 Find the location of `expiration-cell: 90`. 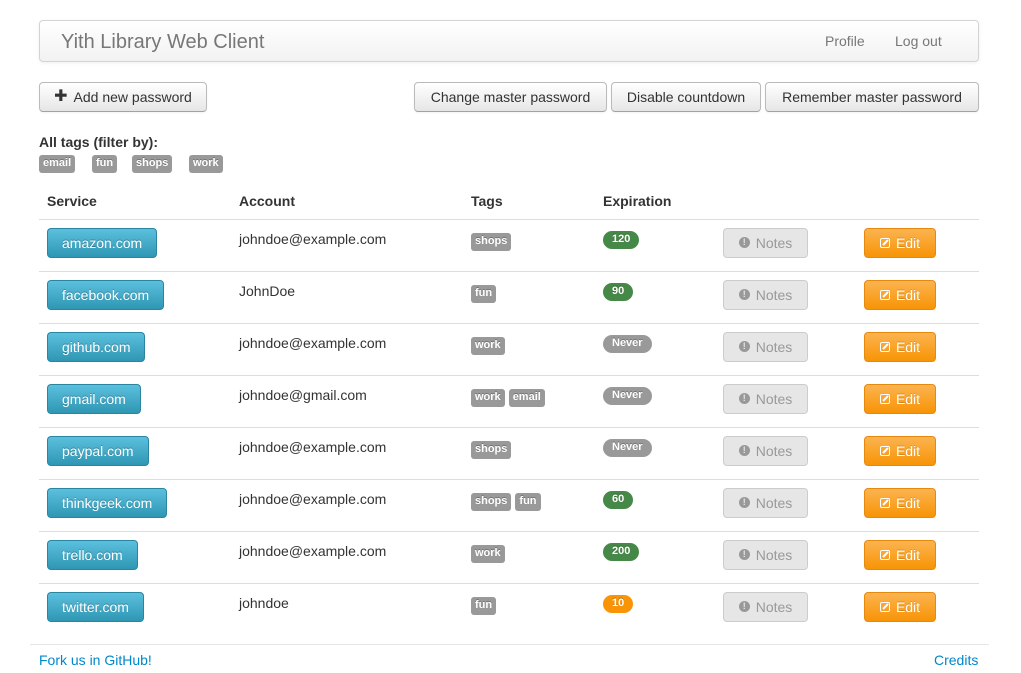

expiration-cell: 90 is located at coordinates (655, 296).